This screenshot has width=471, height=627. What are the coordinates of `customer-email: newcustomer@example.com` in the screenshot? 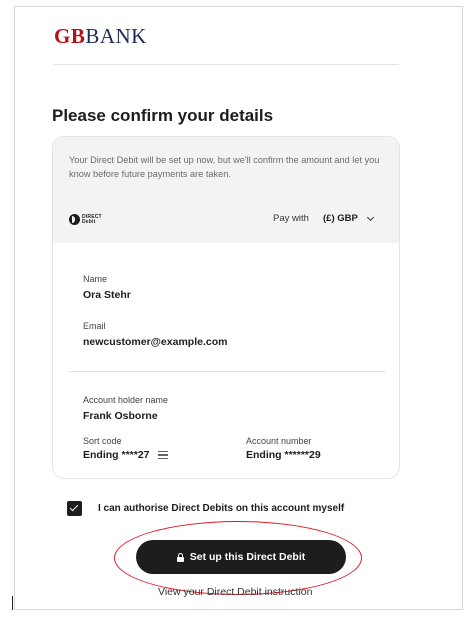 It's located at (155, 342).